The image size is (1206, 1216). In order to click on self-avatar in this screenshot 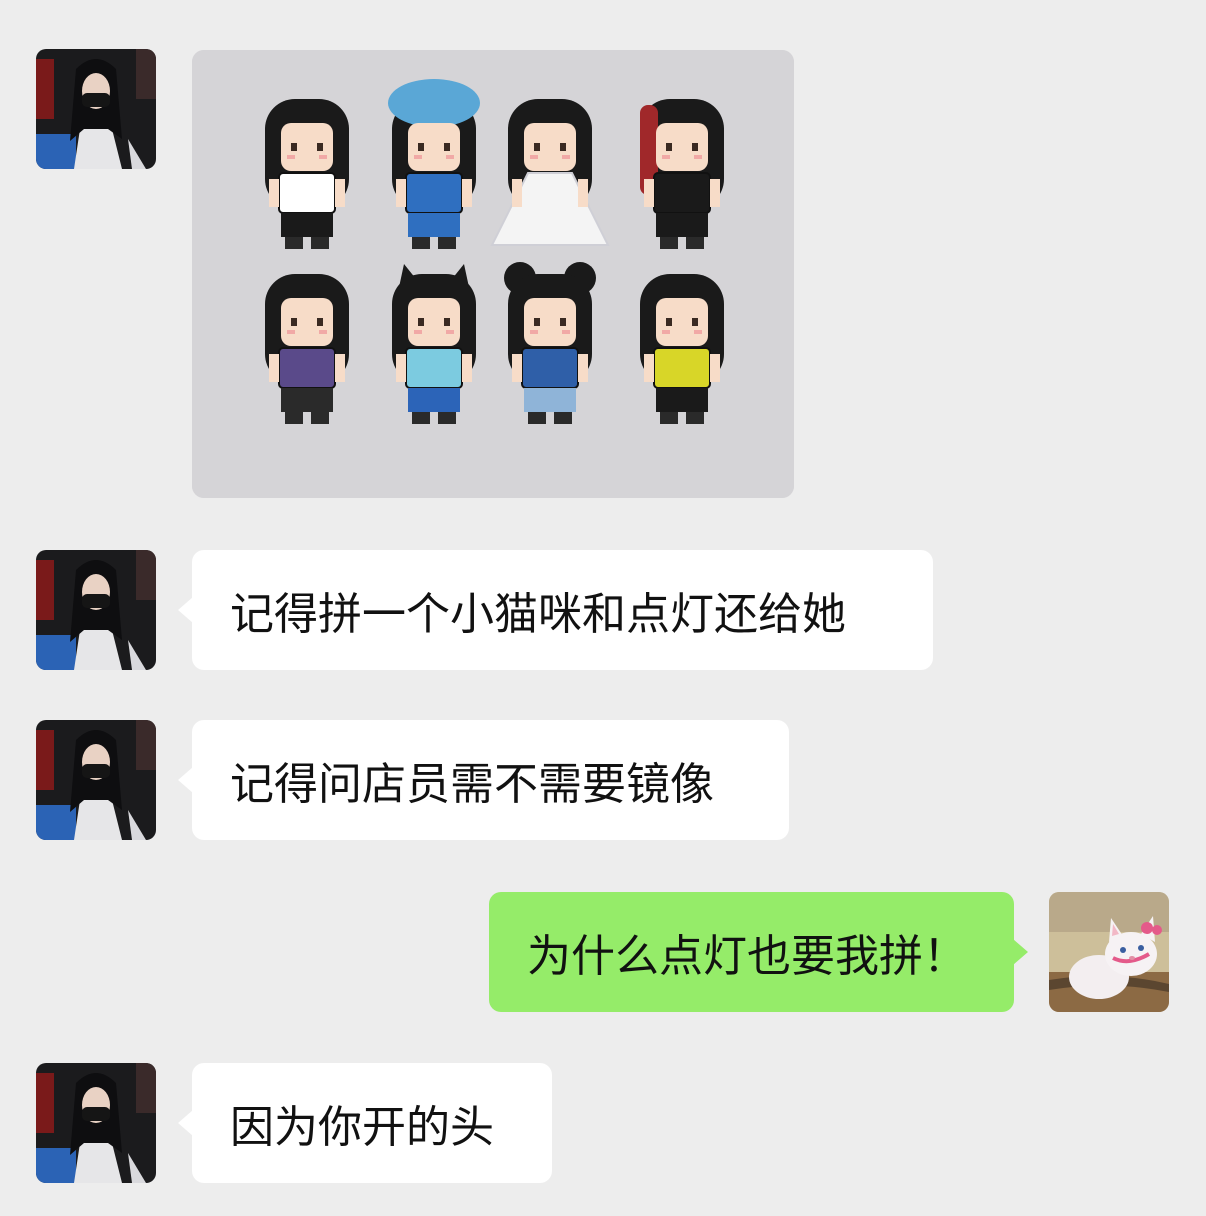, I will do `click(1109, 952)`.